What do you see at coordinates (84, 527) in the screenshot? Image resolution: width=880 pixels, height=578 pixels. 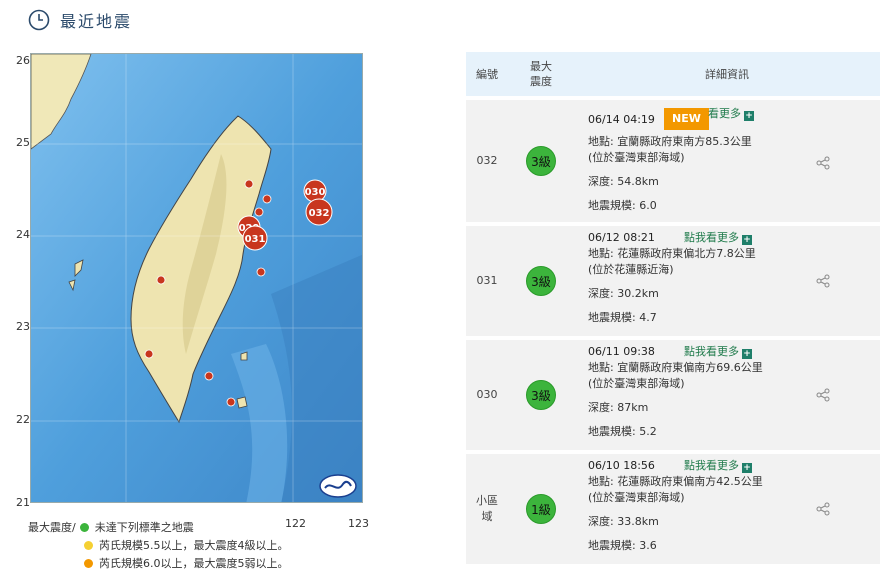 I see `green-dot-icon` at bounding box center [84, 527].